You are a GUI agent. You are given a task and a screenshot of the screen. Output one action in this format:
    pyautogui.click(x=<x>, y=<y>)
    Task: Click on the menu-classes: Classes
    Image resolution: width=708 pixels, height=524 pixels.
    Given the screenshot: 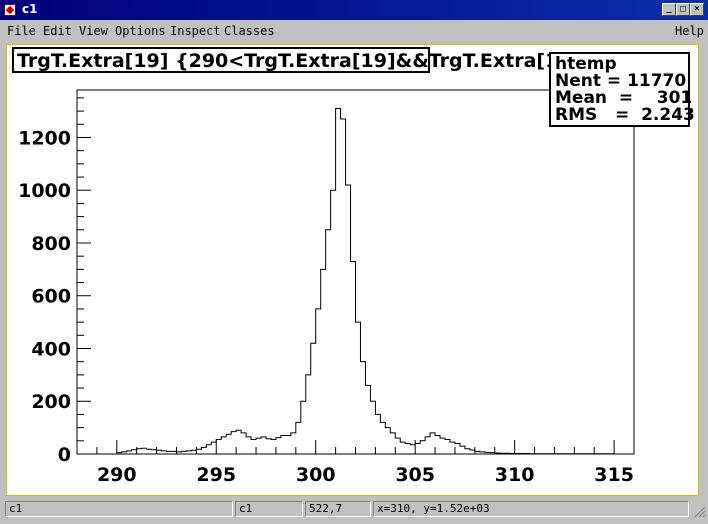 What is the action you would take?
    pyautogui.click(x=249, y=31)
    